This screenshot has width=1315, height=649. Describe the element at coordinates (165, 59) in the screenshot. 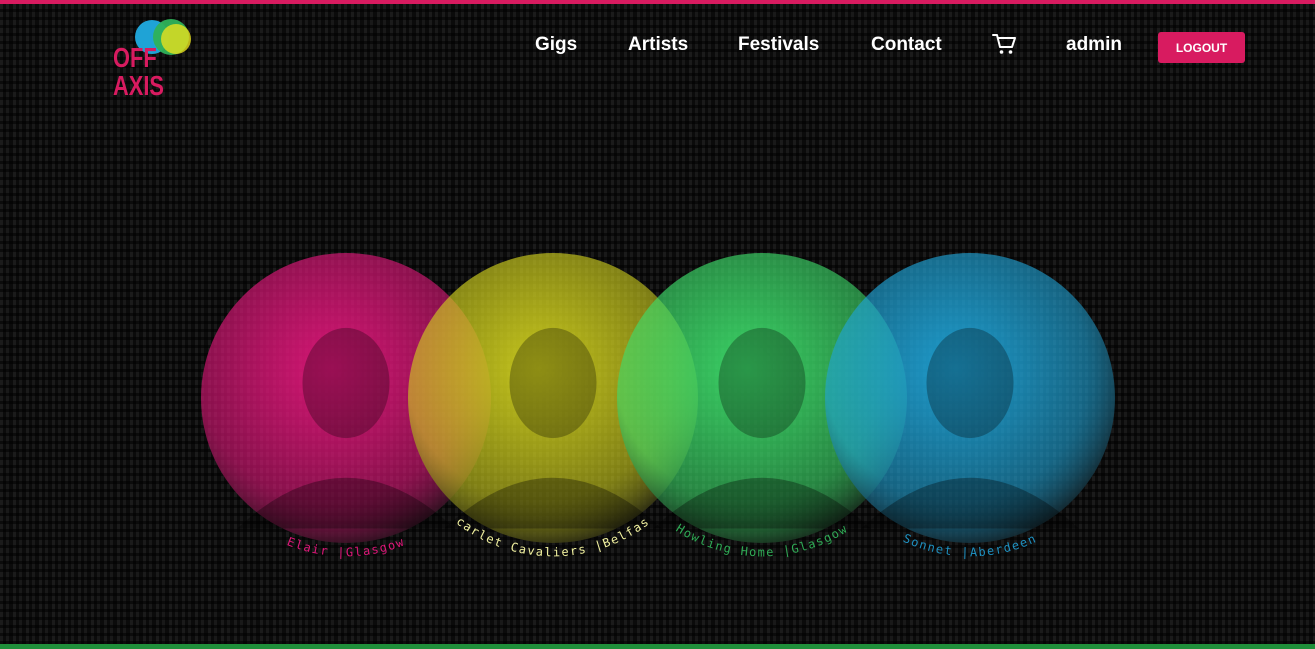

I see `off-axis-logo: OFF AXIS` at that location.